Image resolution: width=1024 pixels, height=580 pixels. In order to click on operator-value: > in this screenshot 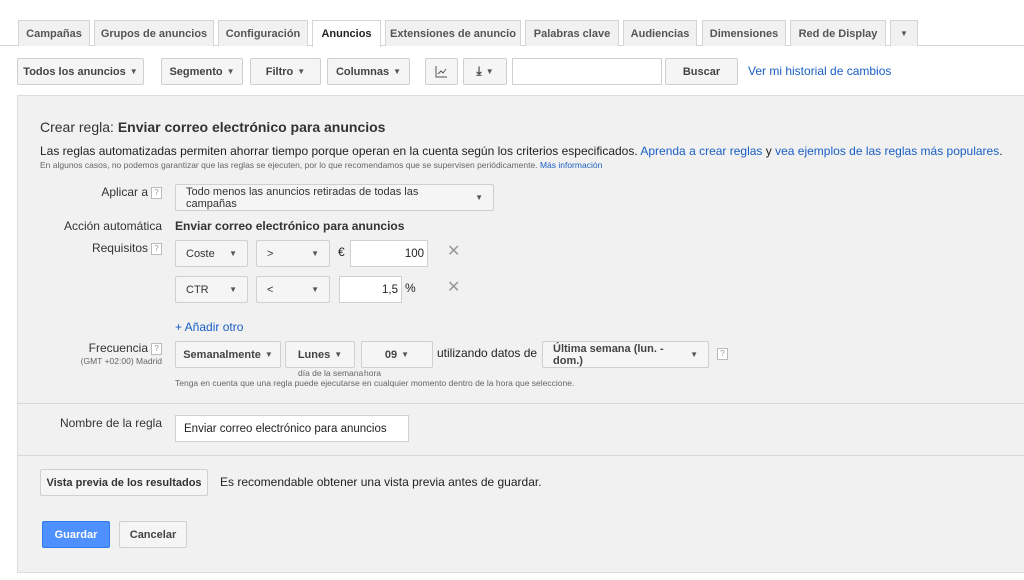, I will do `click(270, 253)`.